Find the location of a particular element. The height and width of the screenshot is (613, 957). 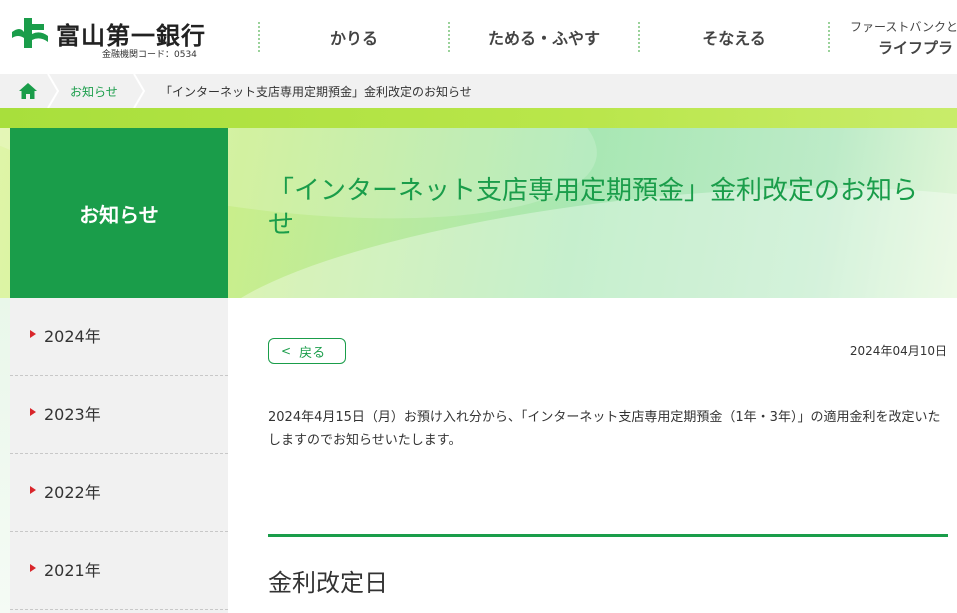

breadcrumb-current: 「インターネット支店専用定期預金」金利改定のお知らせ is located at coordinates (316, 92).